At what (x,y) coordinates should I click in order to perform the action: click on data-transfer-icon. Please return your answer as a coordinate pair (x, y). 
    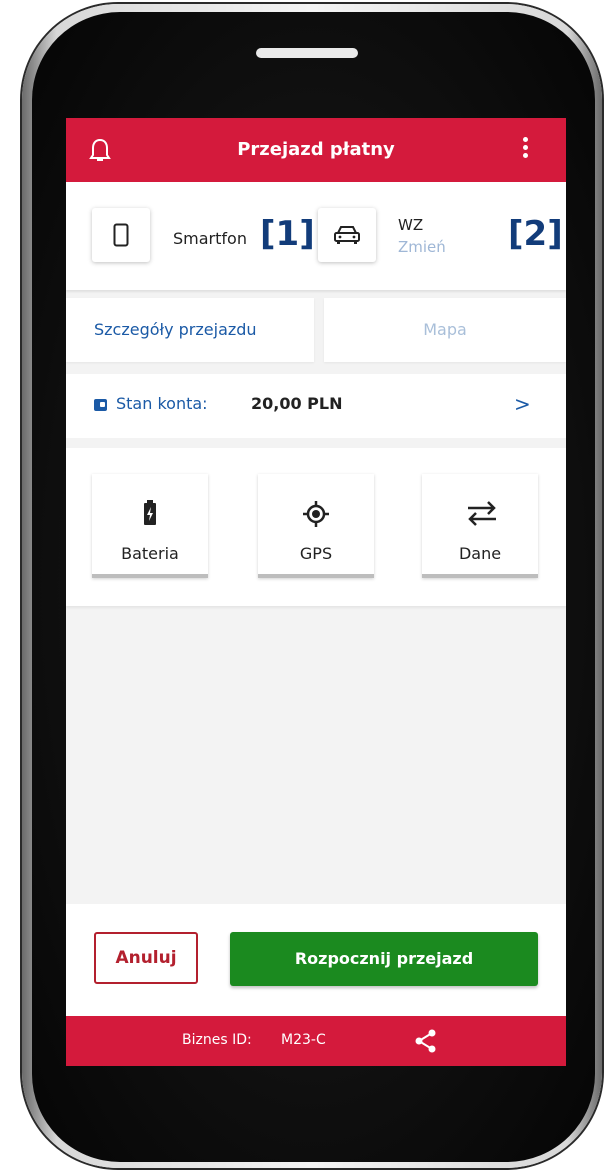
    Looking at the image, I should click on (482, 513).